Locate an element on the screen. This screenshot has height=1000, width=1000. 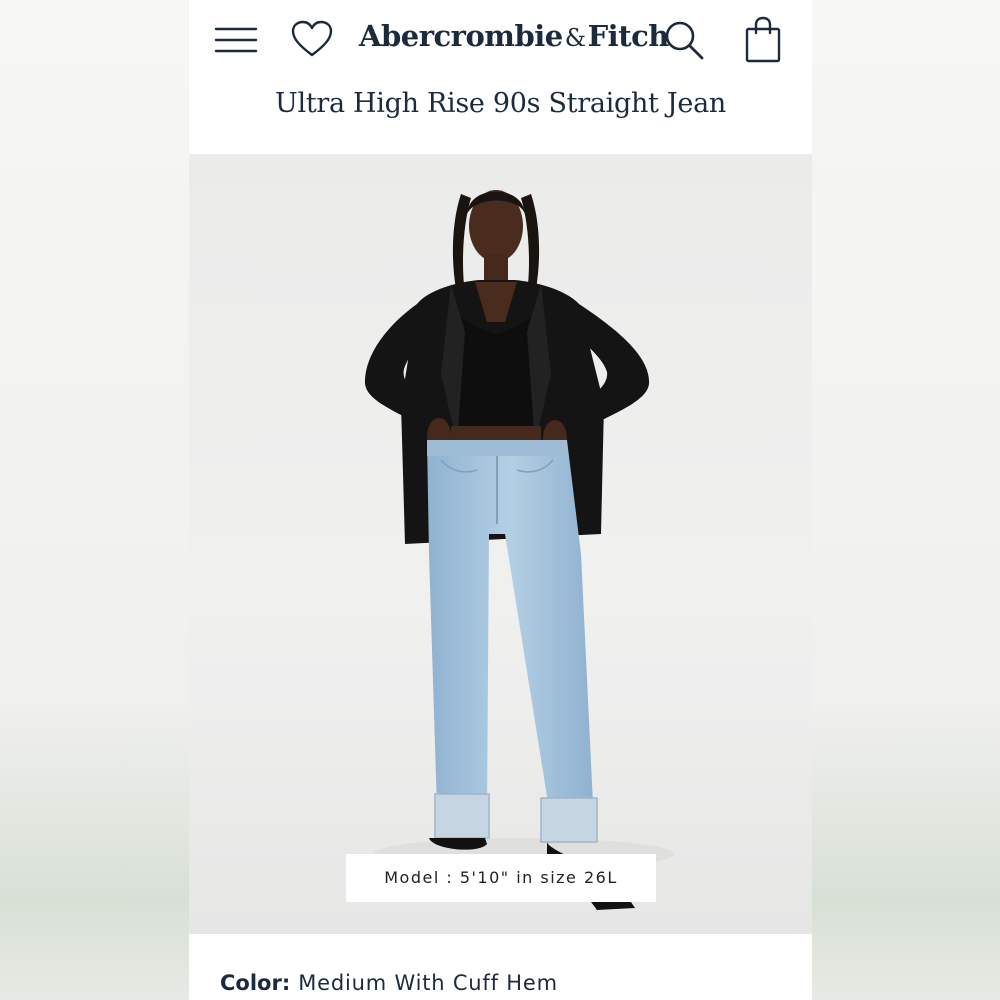
heart-icon is located at coordinates (312, 40).